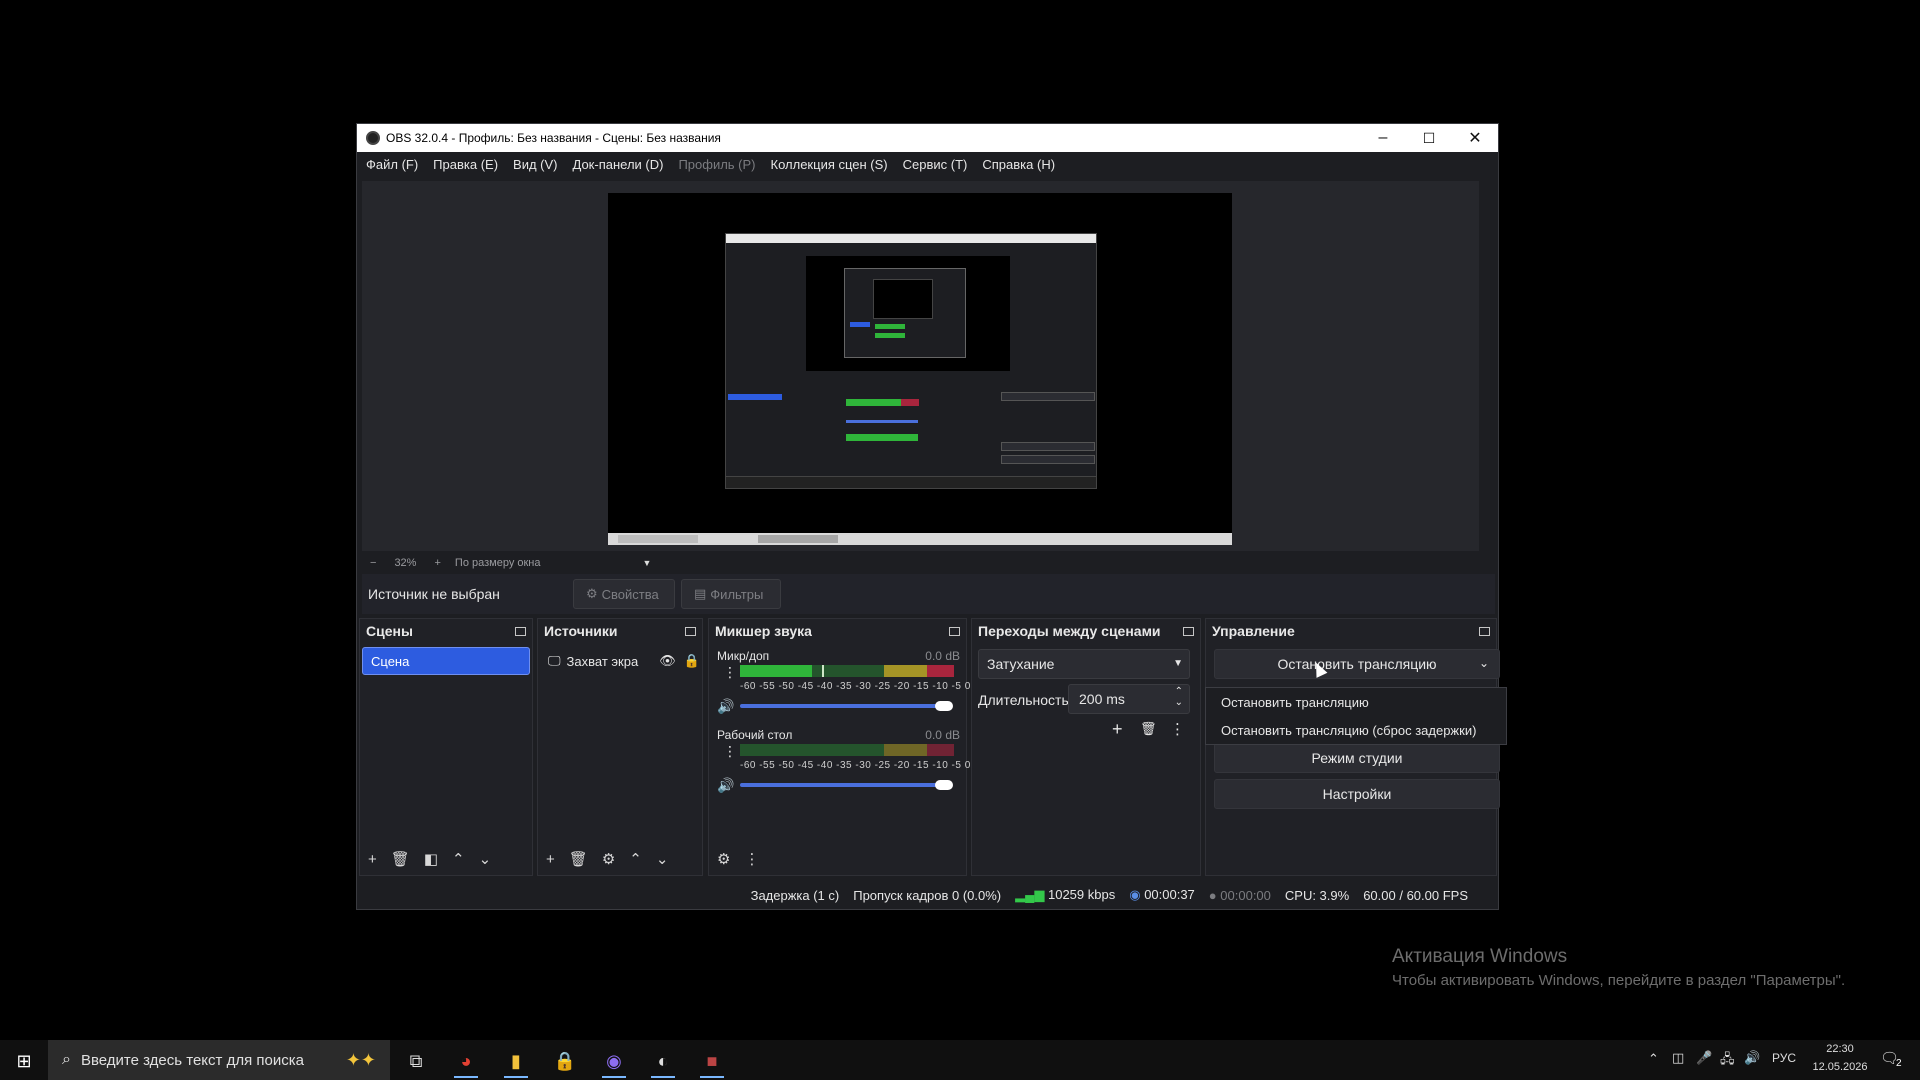 This screenshot has height=1080, width=1920. Describe the element at coordinates (535, 164) in the screenshot. I see `menu-view: Вид (V)` at that location.